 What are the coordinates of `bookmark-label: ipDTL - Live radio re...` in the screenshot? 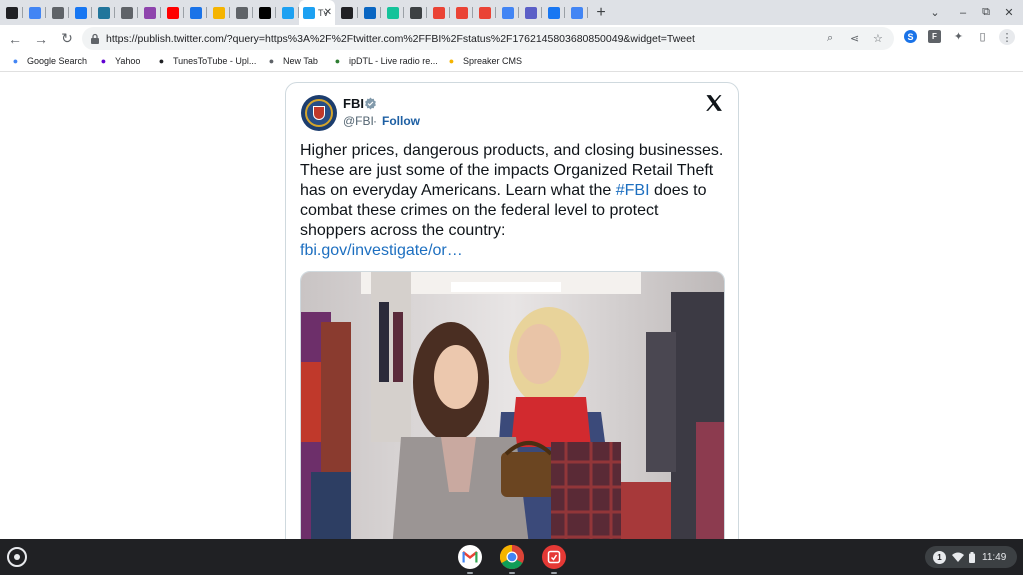 It's located at (393, 60).